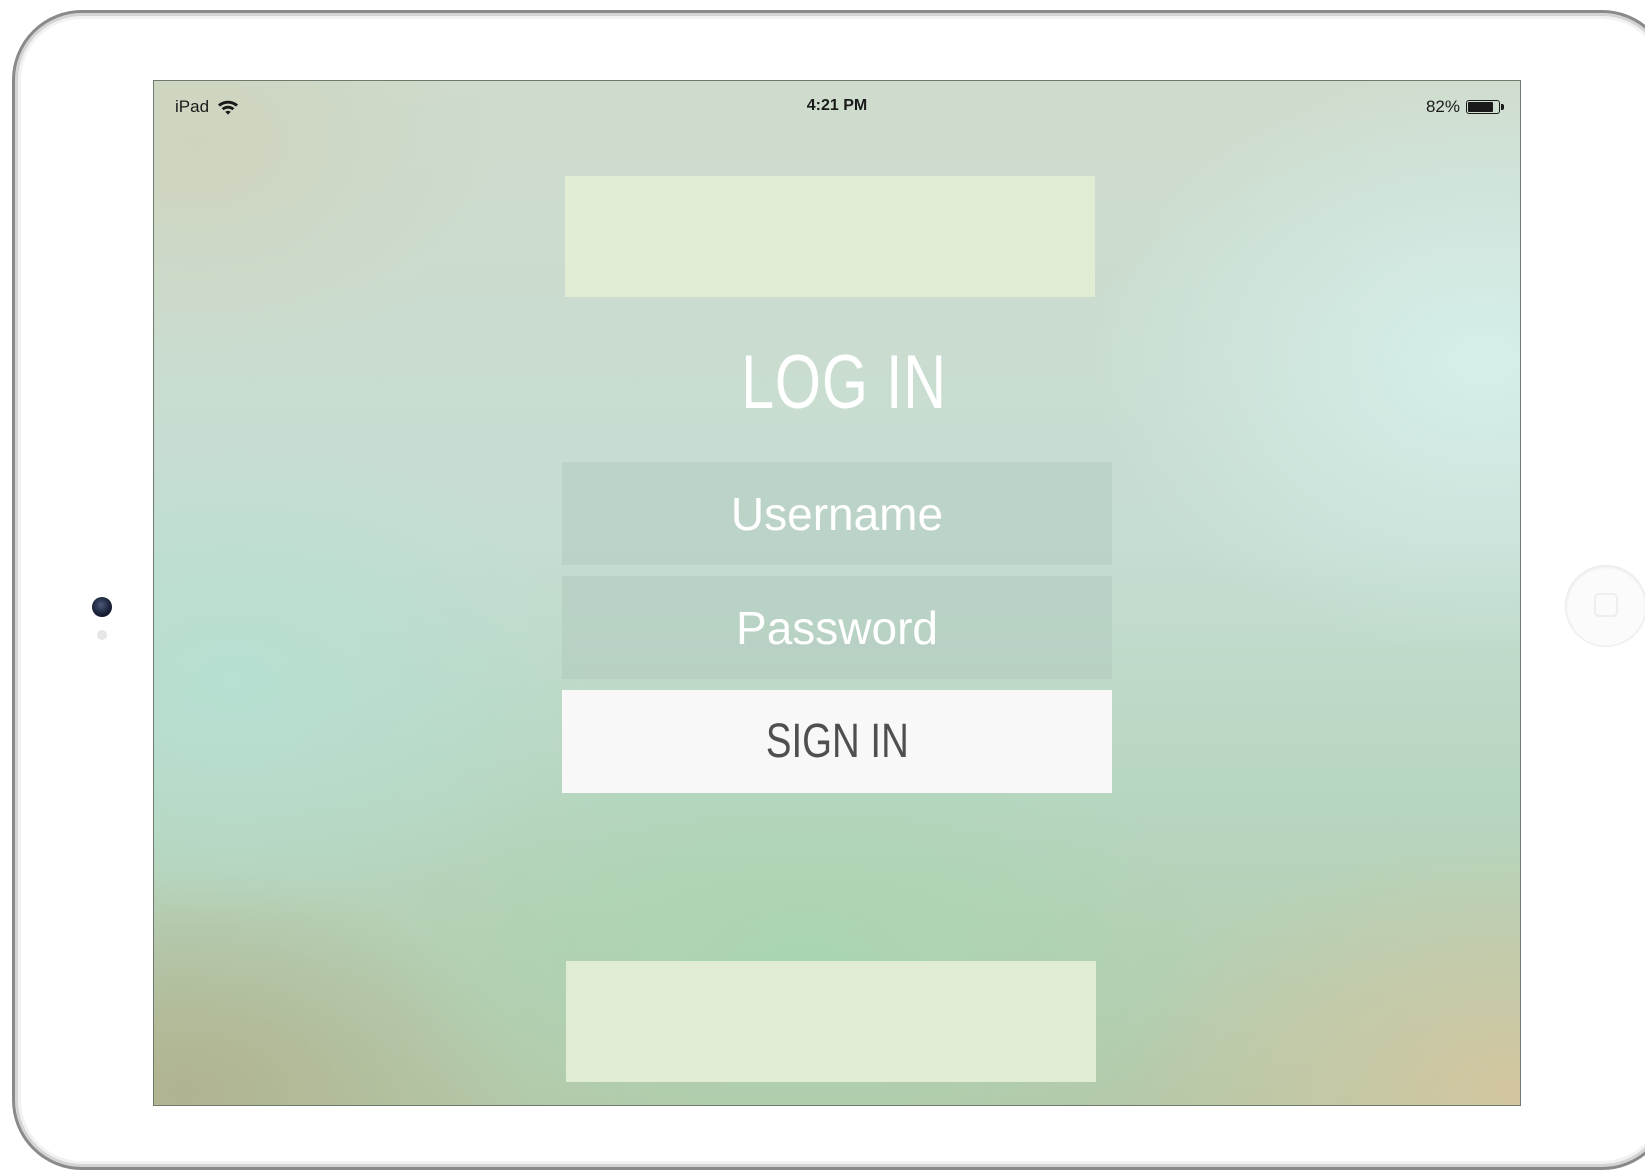 This screenshot has width=1645, height=1173. I want to click on battery-icon, so click(1486, 107).